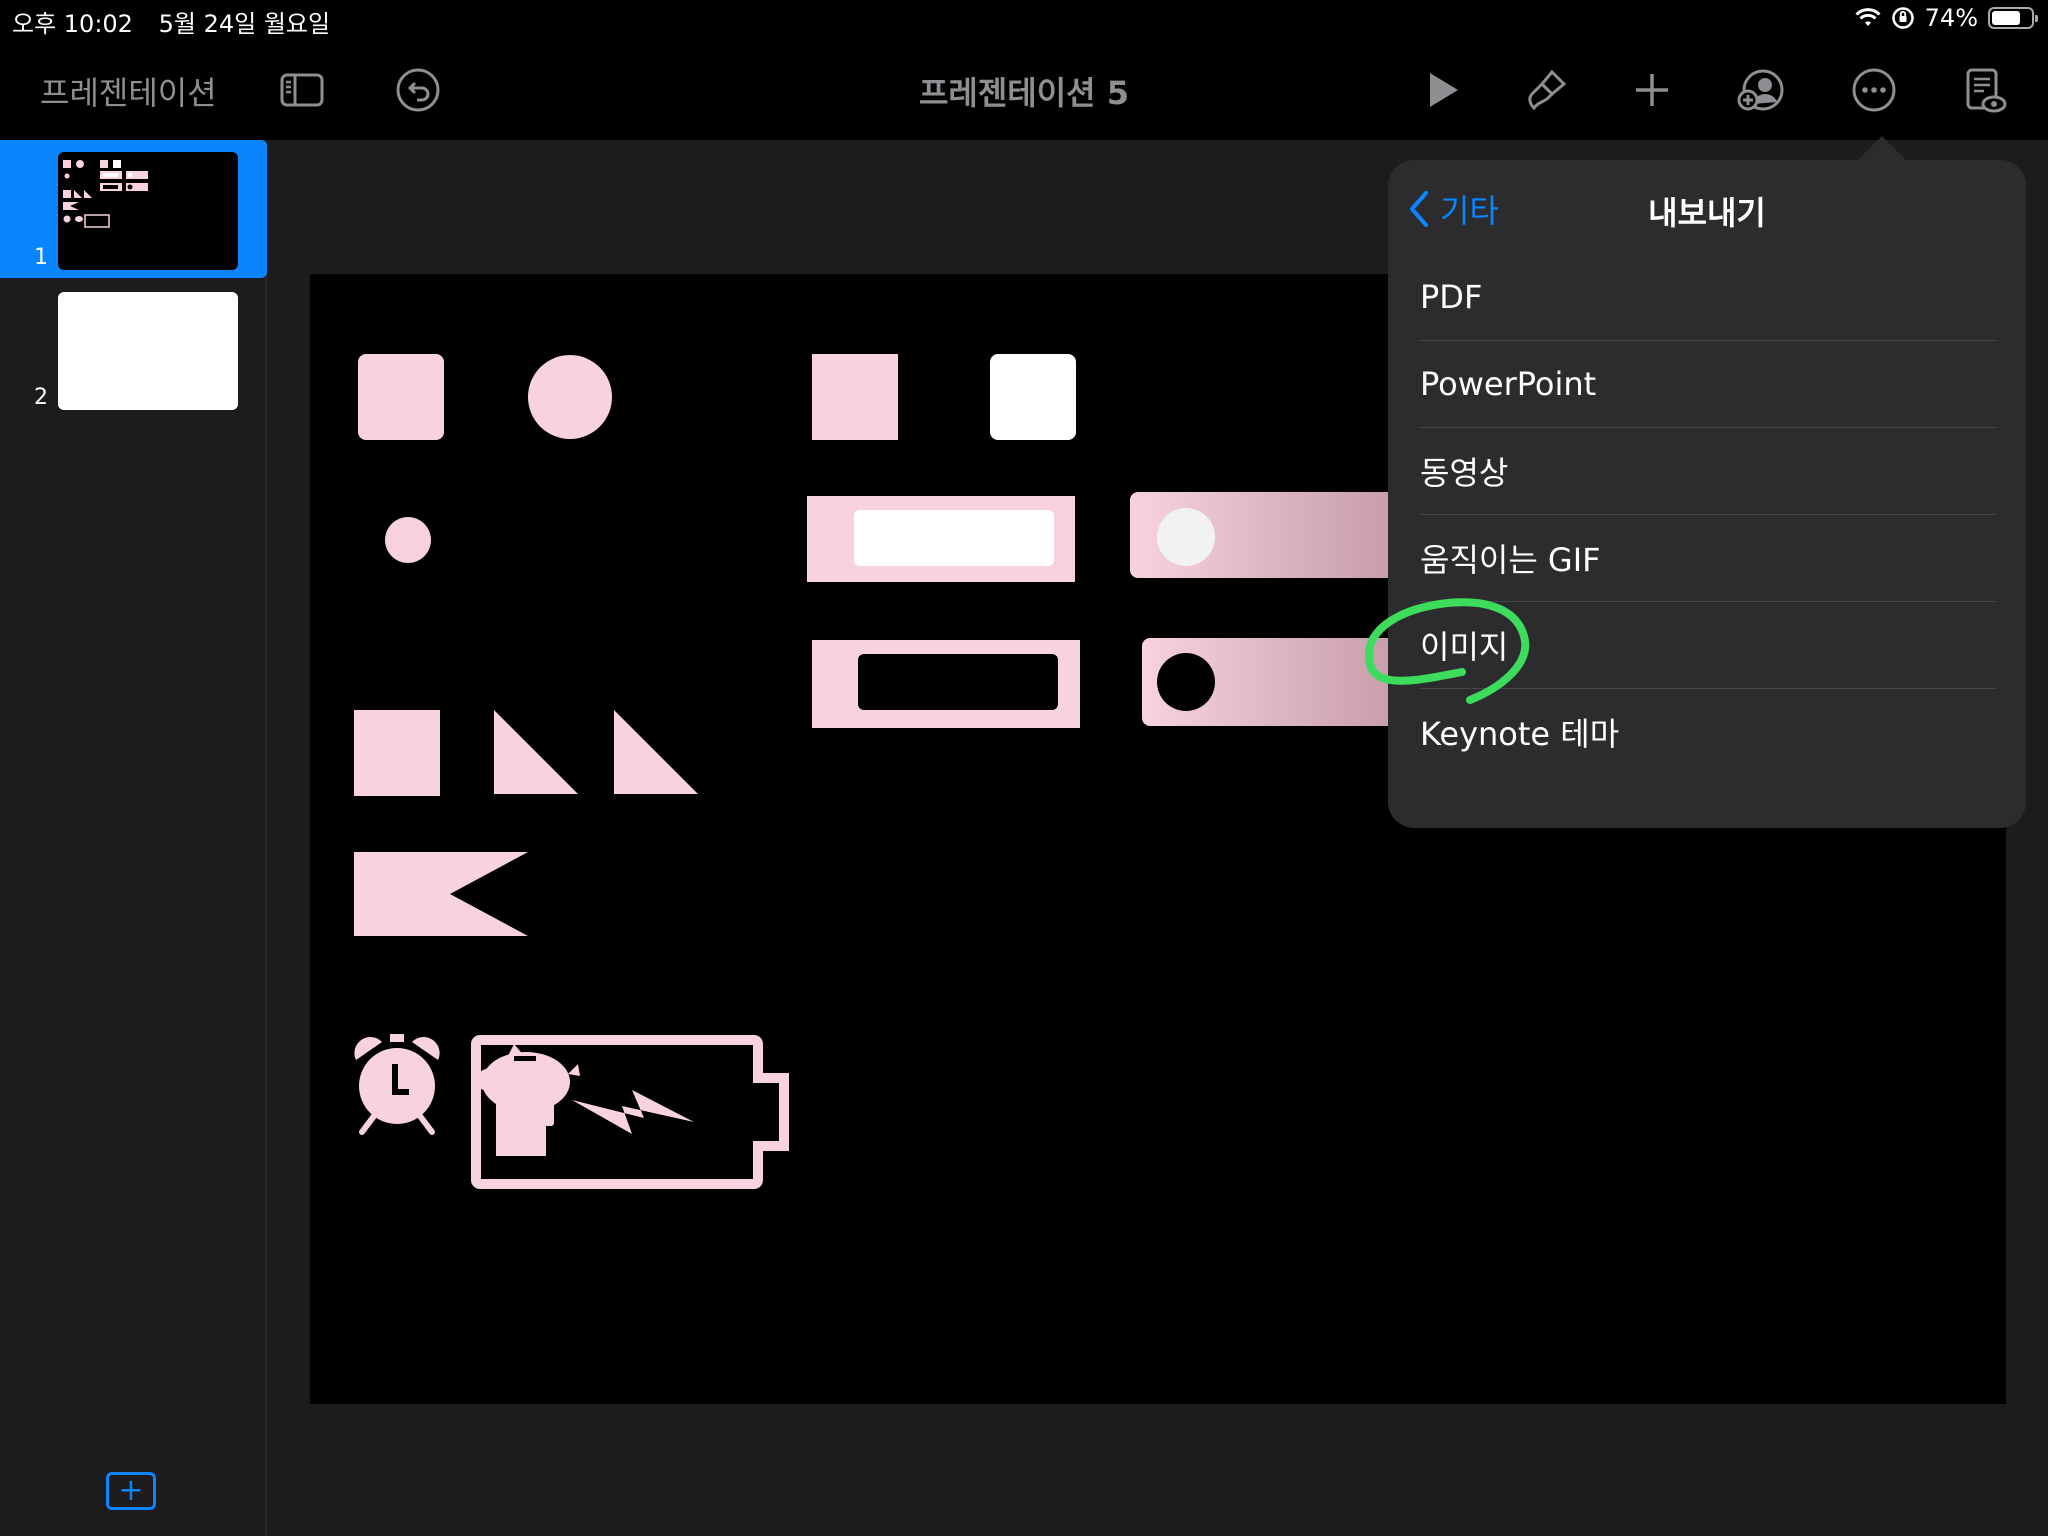  What do you see at coordinates (397, 1084) in the screenshot?
I see `alarm-clock-icon` at bounding box center [397, 1084].